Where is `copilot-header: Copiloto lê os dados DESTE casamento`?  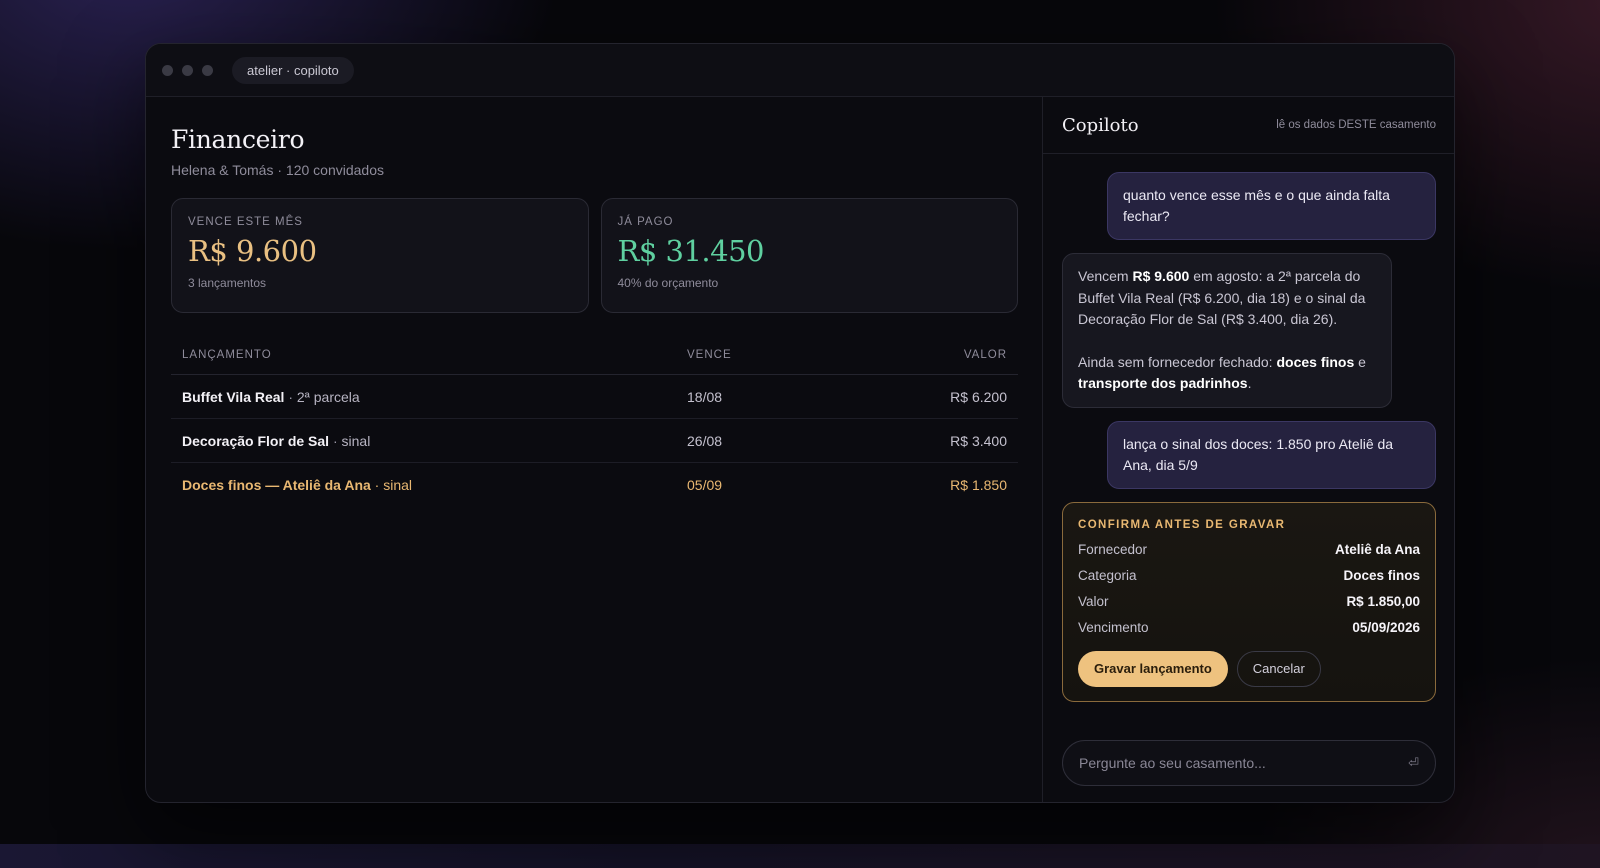
copilot-header: Copiloto lê os dados DESTE casamento is located at coordinates (1248, 125).